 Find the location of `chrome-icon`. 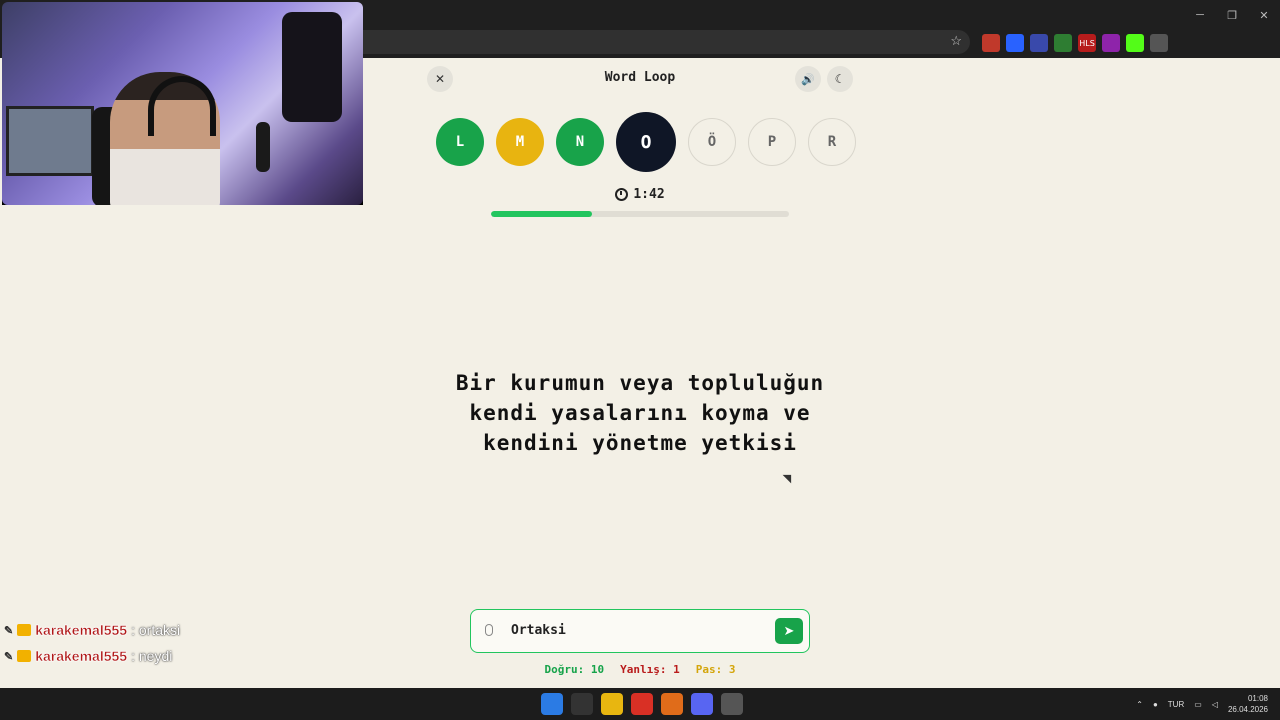

chrome-icon is located at coordinates (642, 704).